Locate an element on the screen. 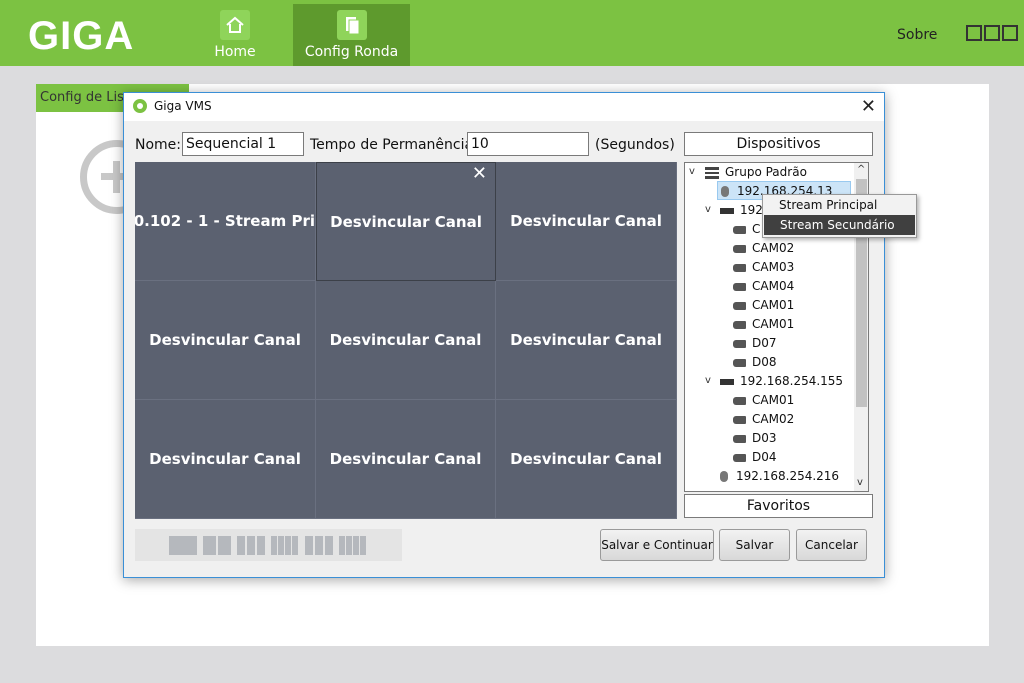 This screenshot has width=1024, height=683. tree-label: D03 is located at coordinates (764, 438).